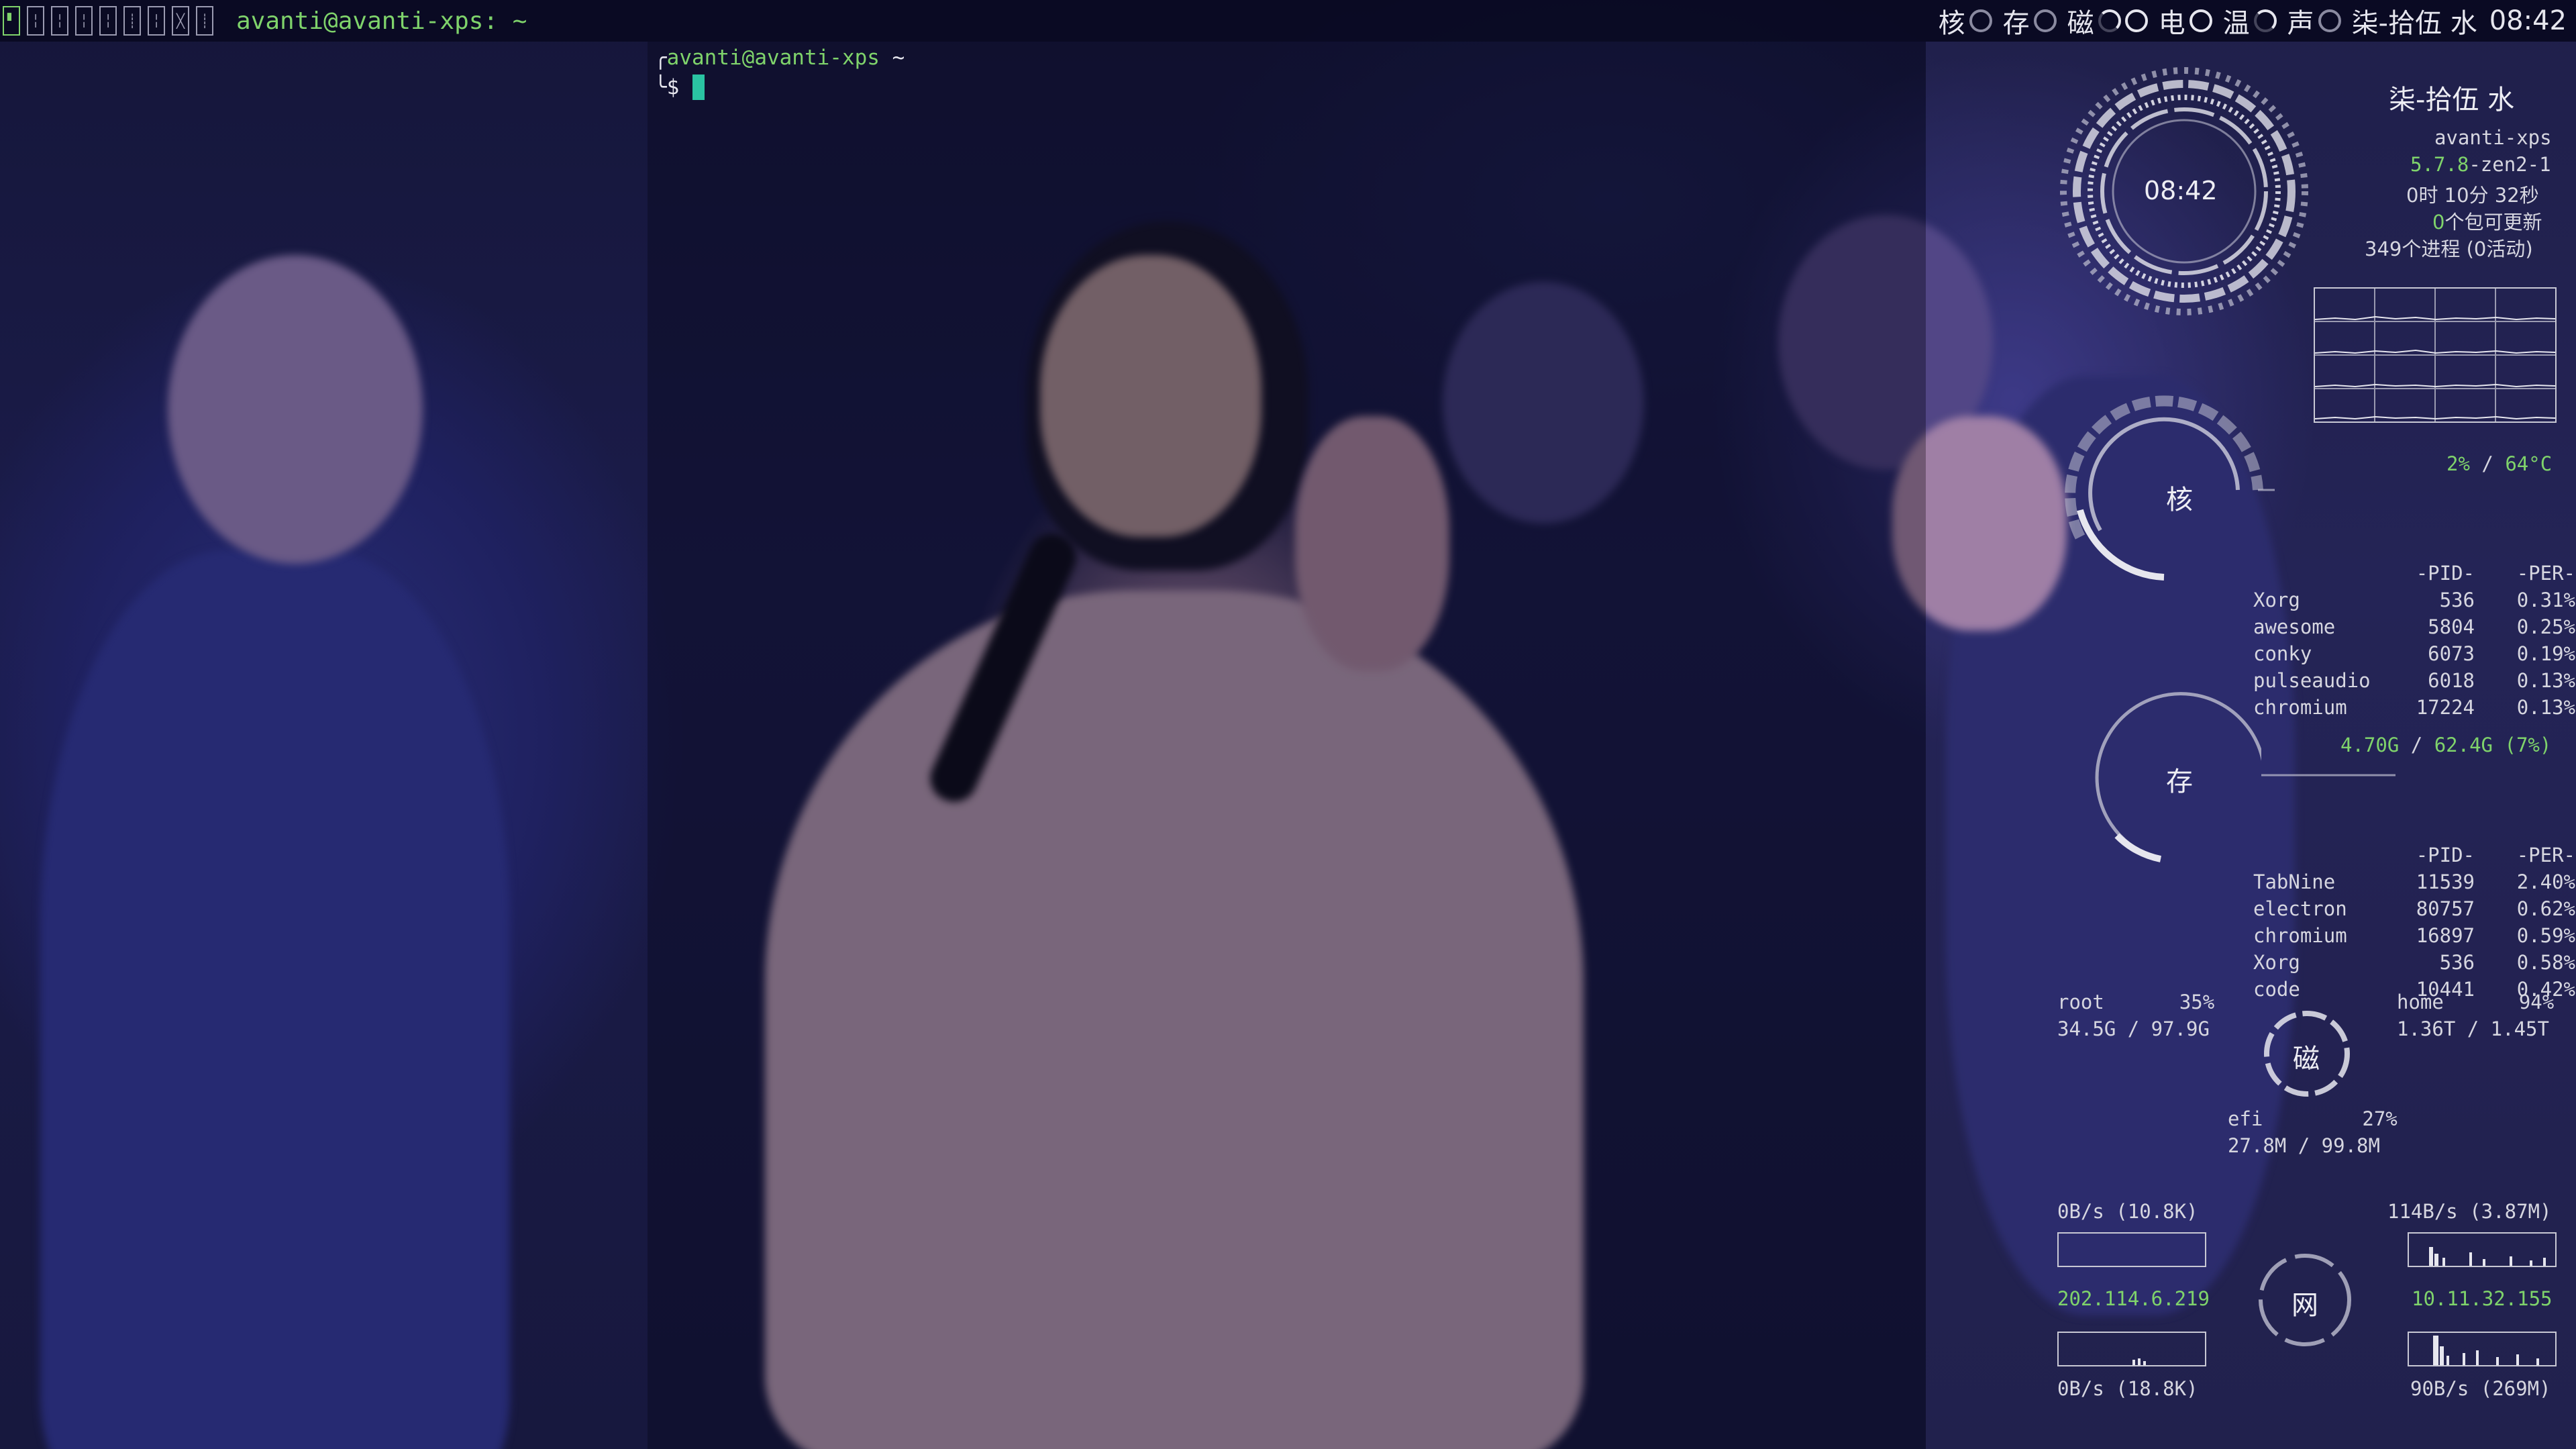 This screenshot has width=2576, height=1449. I want to click on proc-per: 0.59%, so click(2545, 935).